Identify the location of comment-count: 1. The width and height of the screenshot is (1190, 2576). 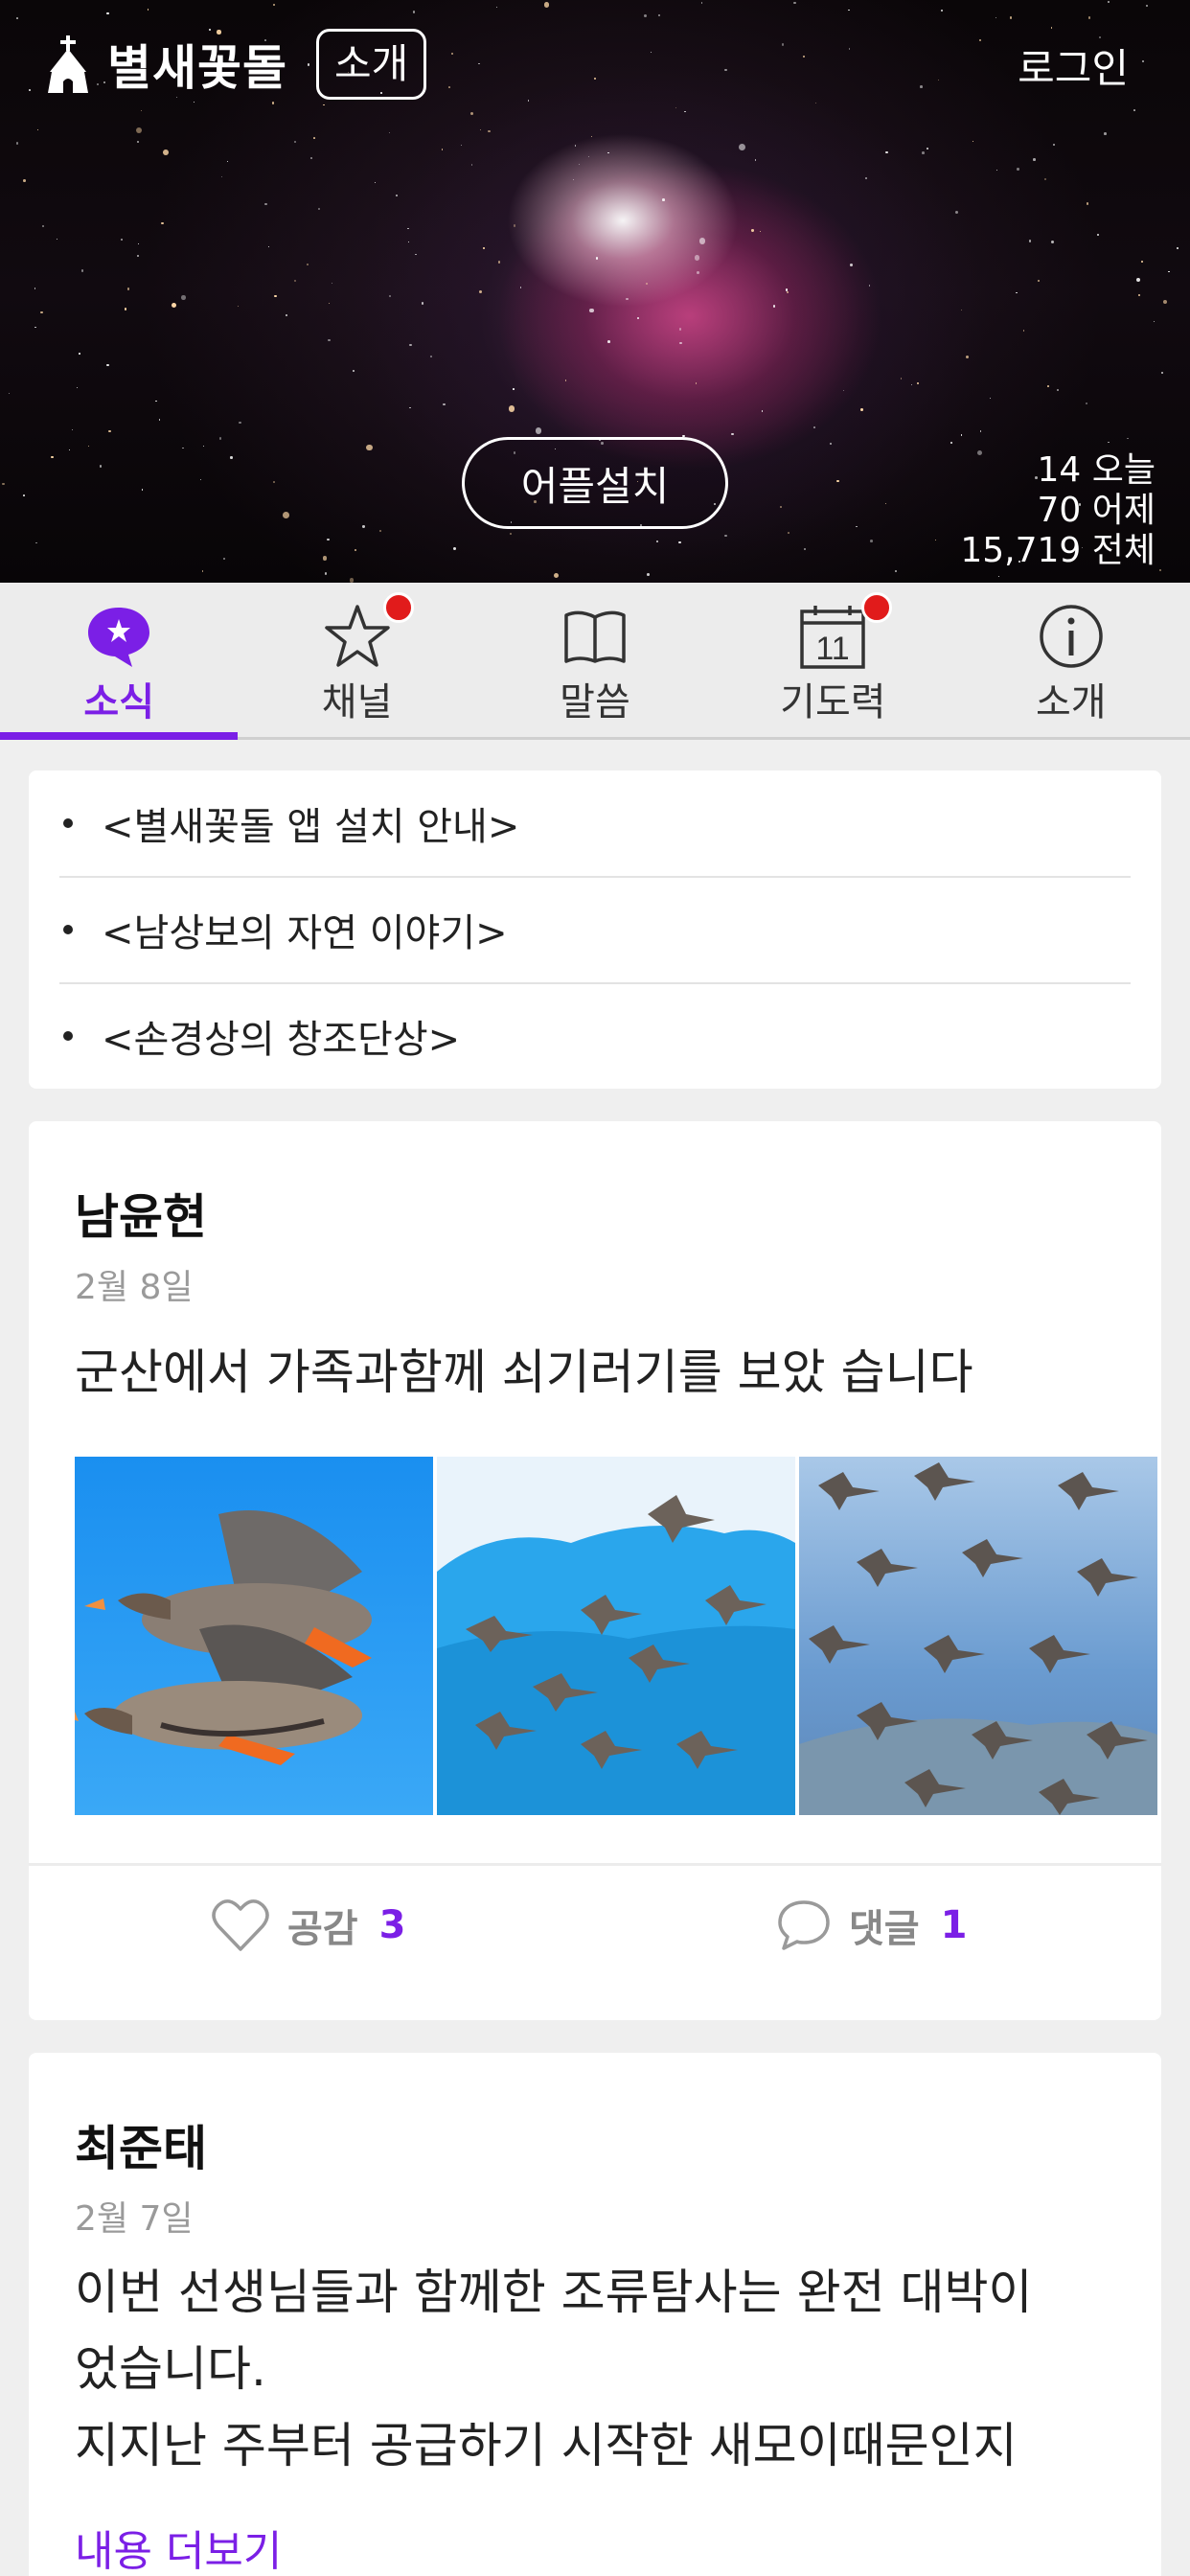
(954, 1925).